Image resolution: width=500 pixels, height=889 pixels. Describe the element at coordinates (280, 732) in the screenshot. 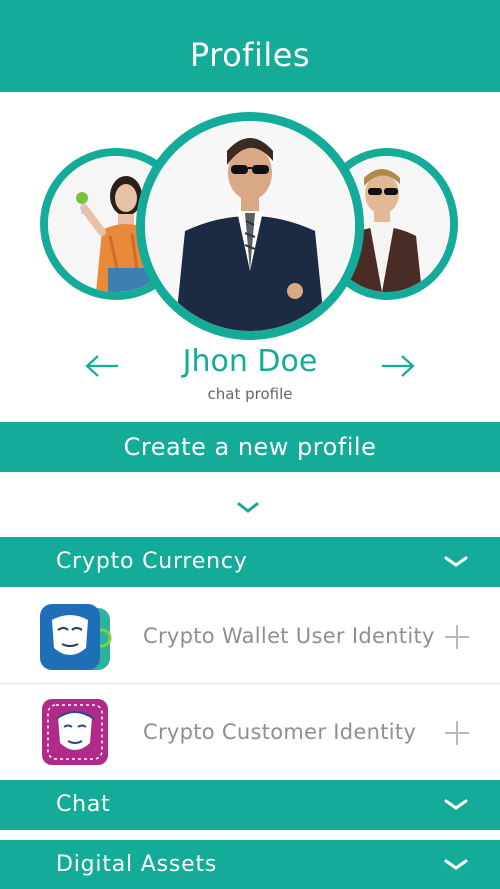

I see `item-label-crypto-customer: Crypto Customer Identity` at that location.